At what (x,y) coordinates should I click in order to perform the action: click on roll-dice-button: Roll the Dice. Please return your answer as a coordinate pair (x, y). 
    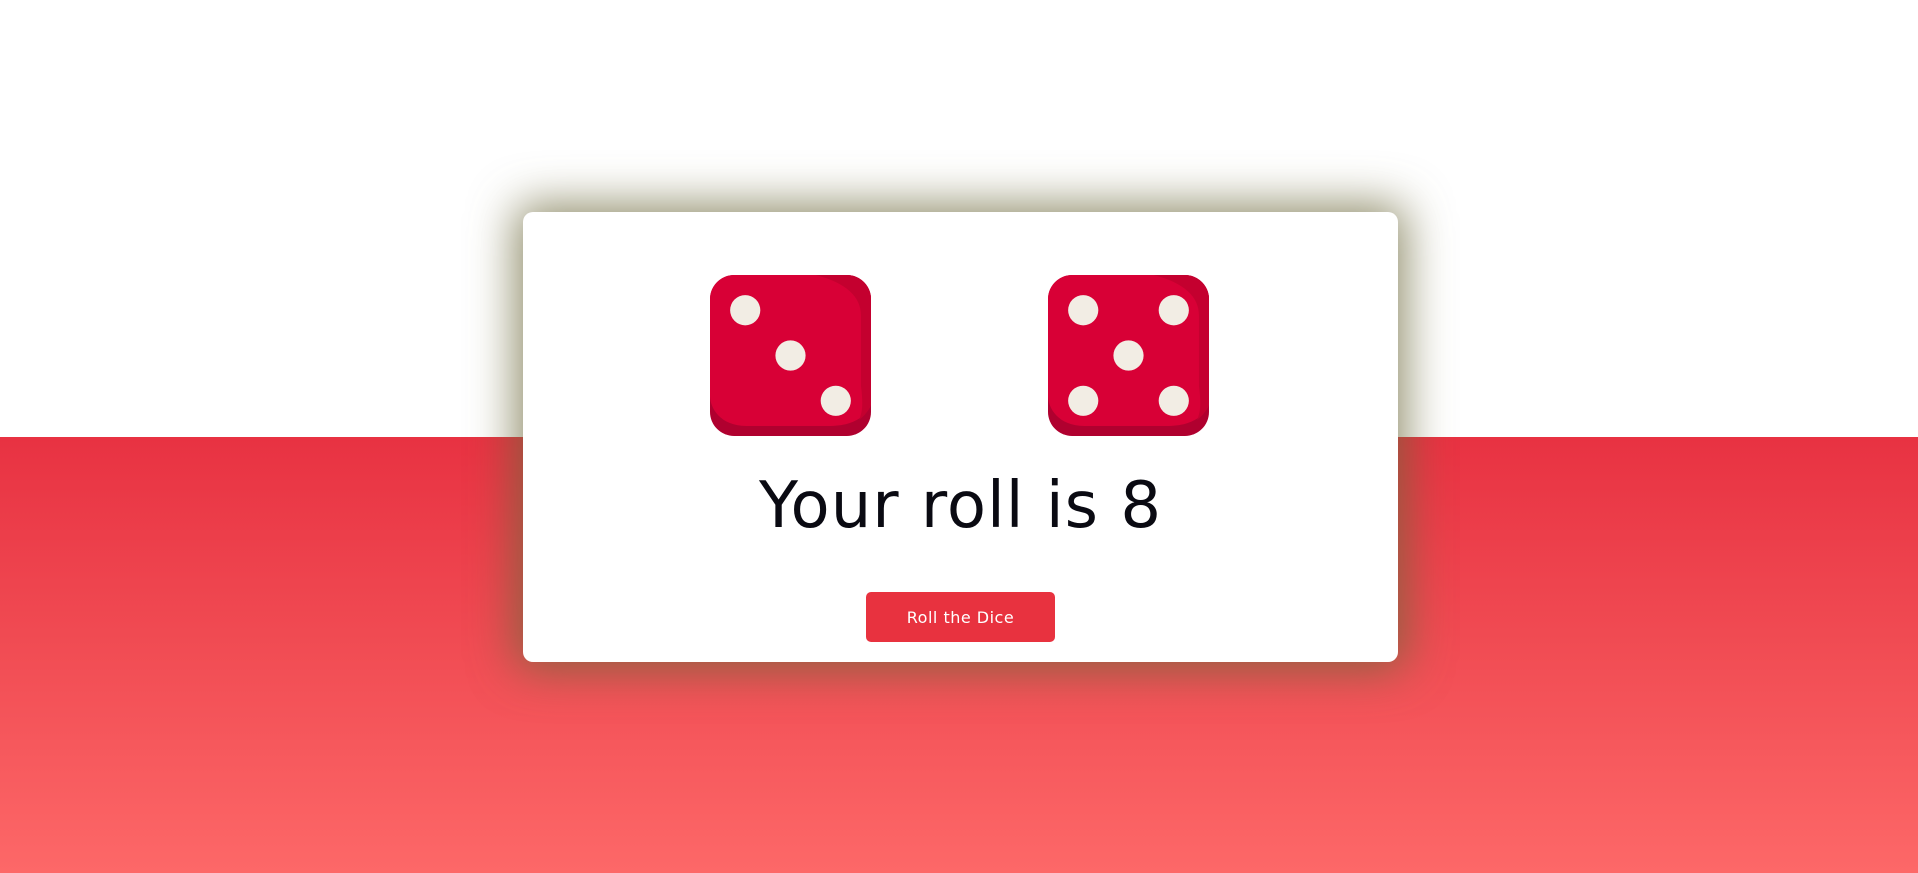
    Looking at the image, I should click on (960, 617).